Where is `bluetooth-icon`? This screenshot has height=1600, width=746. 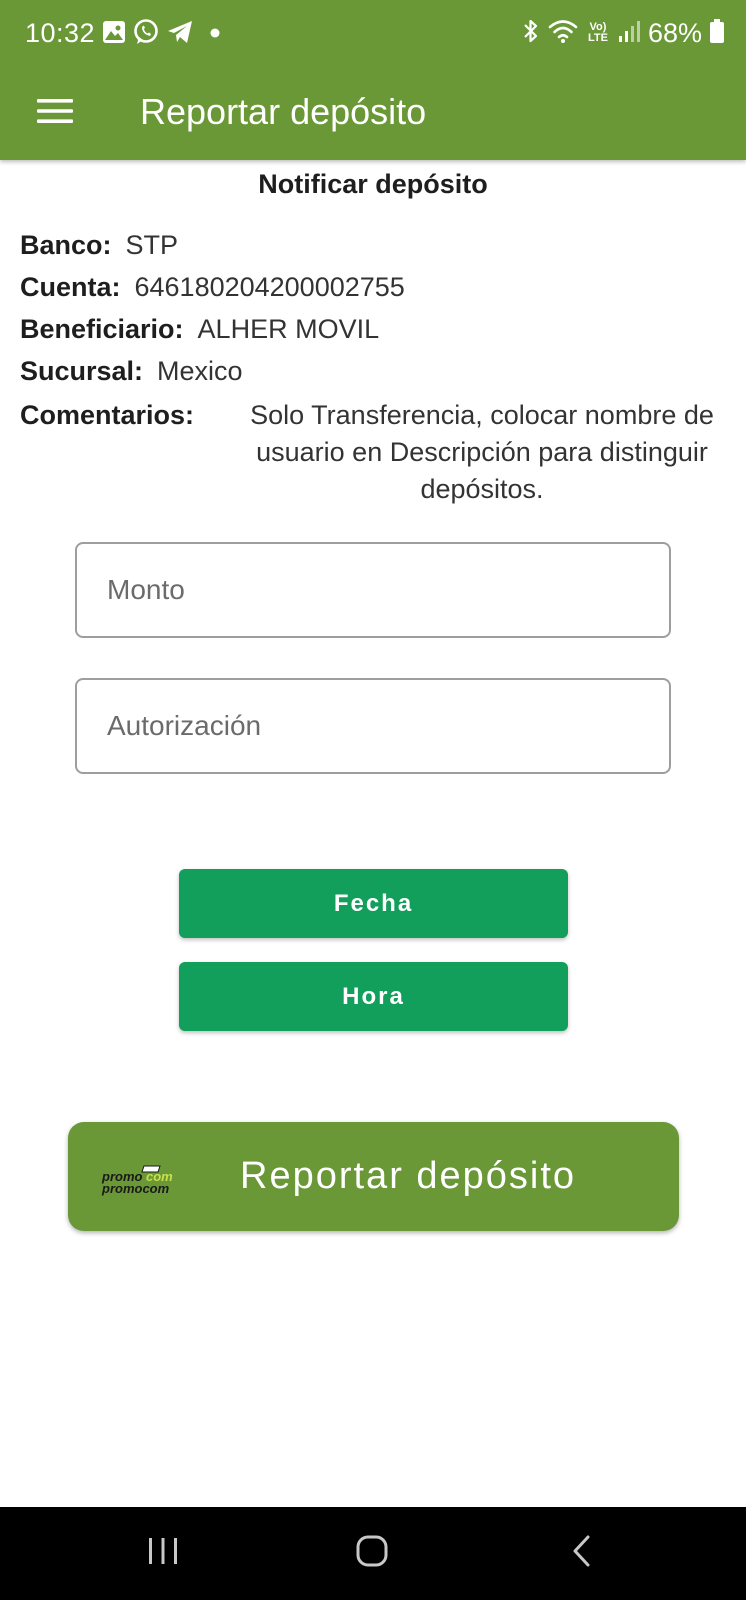
bluetooth-icon is located at coordinates (531, 33).